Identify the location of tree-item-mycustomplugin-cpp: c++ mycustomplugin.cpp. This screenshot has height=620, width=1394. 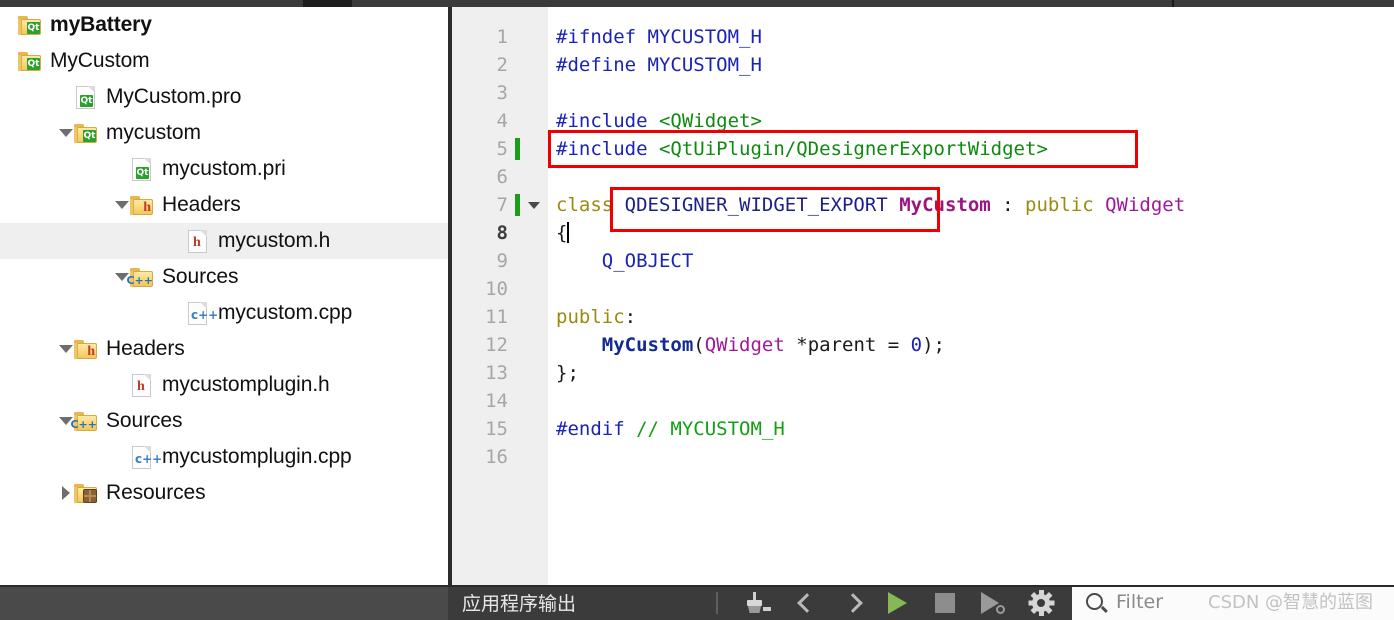
(224, 457).